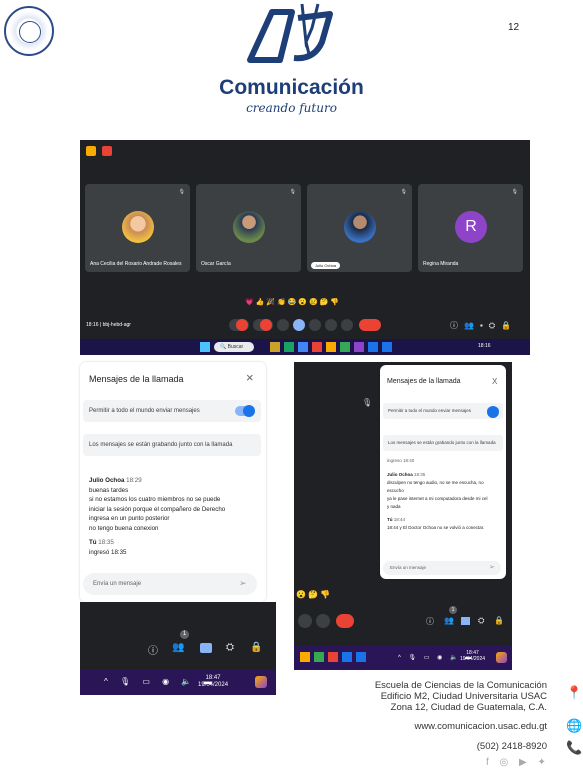 The image size is (583, 773). I want to click on avatar-initial: R, so click(471, 227).